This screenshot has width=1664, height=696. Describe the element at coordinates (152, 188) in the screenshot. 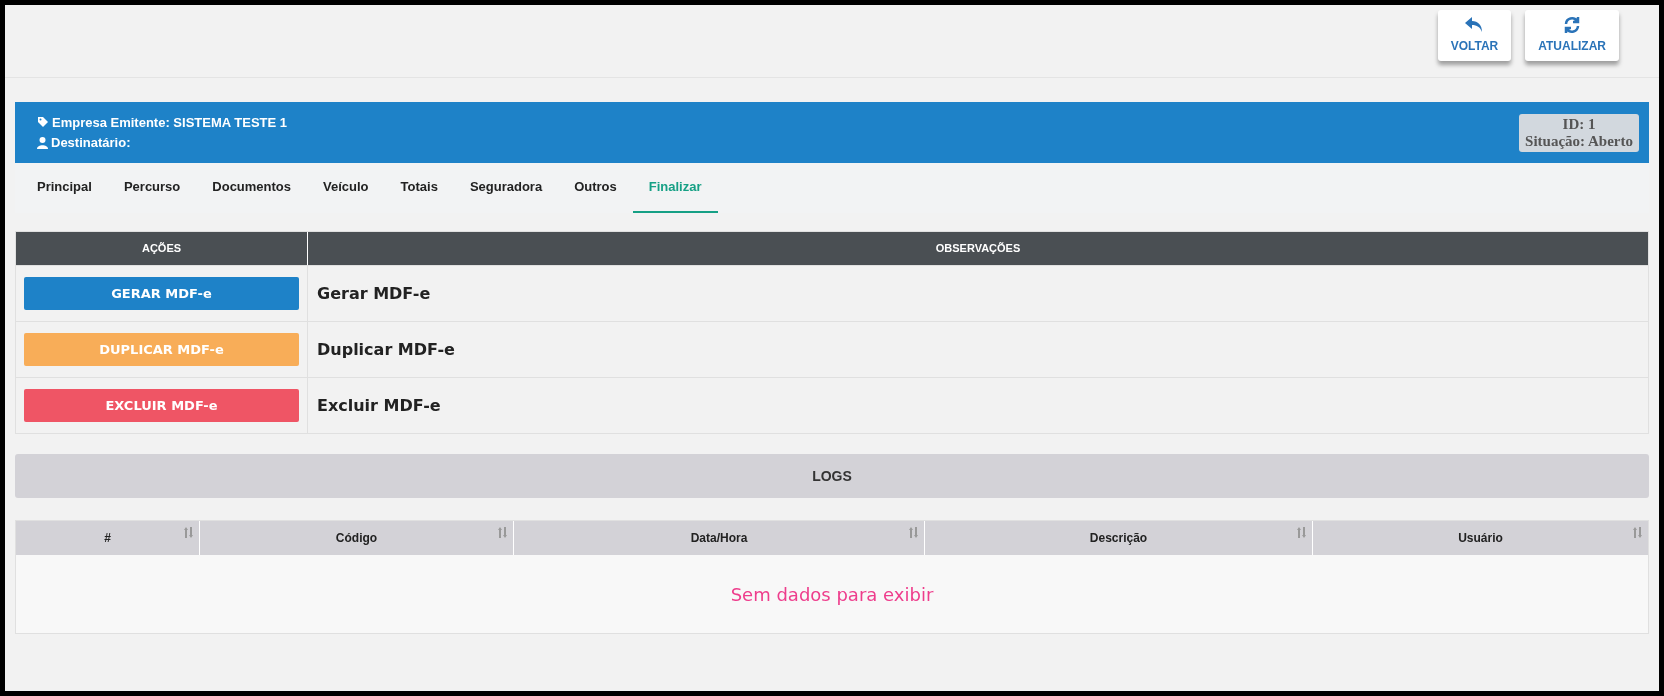

I see `tab: Percurso` at that location.